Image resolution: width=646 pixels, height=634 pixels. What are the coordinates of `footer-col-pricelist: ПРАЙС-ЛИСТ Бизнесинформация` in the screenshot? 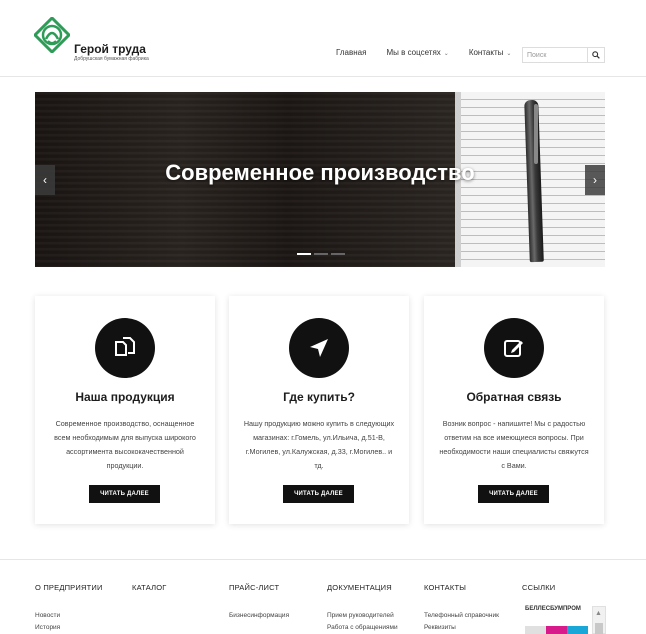 It's located at (259, 602).